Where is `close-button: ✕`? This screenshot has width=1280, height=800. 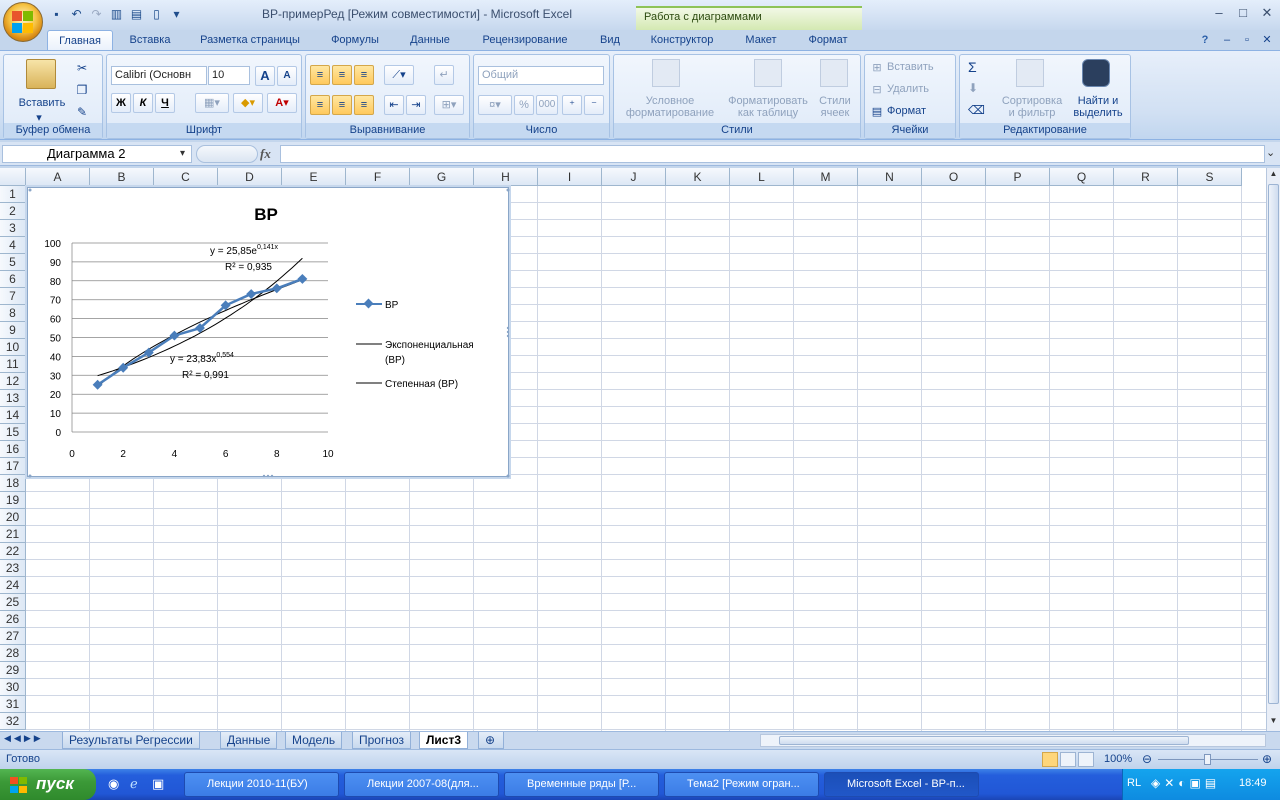 close-button: ✕ is located at coordinates (1267, 13).